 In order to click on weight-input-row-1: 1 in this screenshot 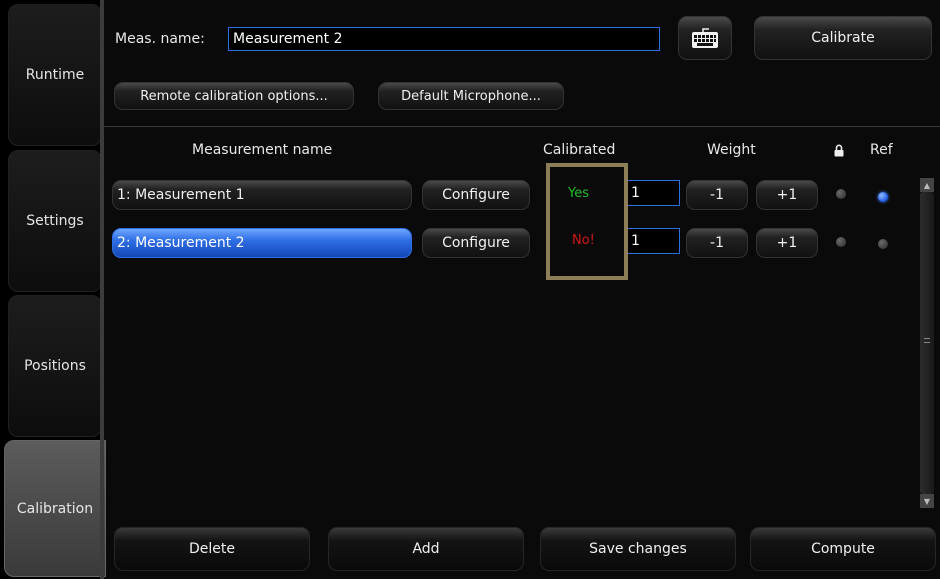, I will do `click(653, 193)`.